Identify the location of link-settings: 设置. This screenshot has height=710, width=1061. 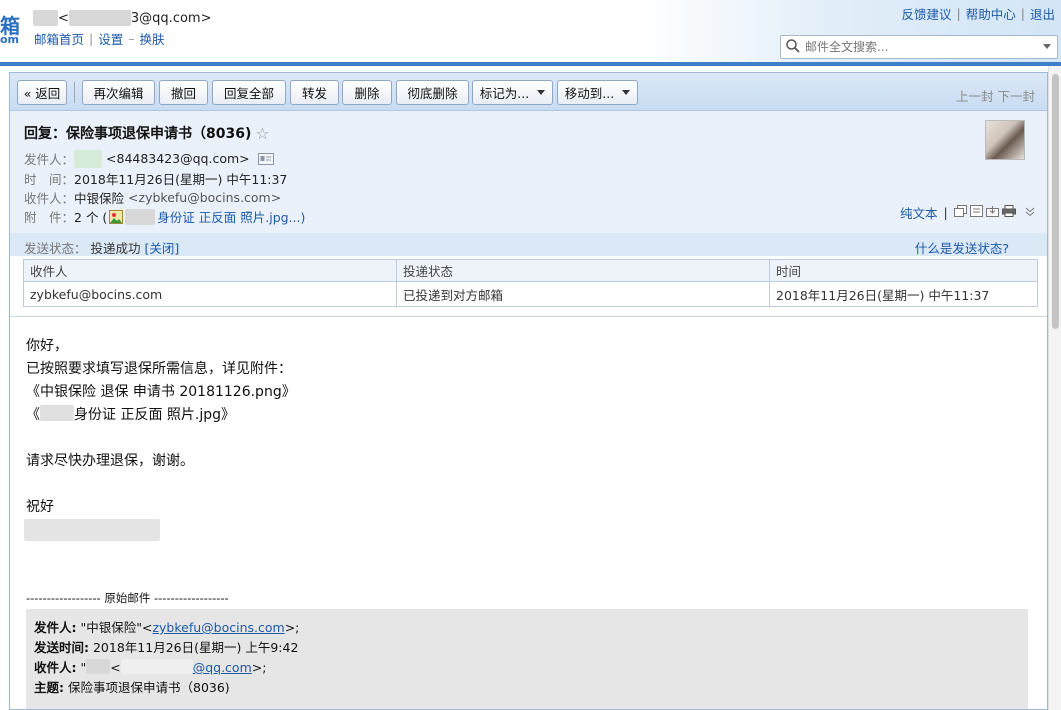
(110, 38).